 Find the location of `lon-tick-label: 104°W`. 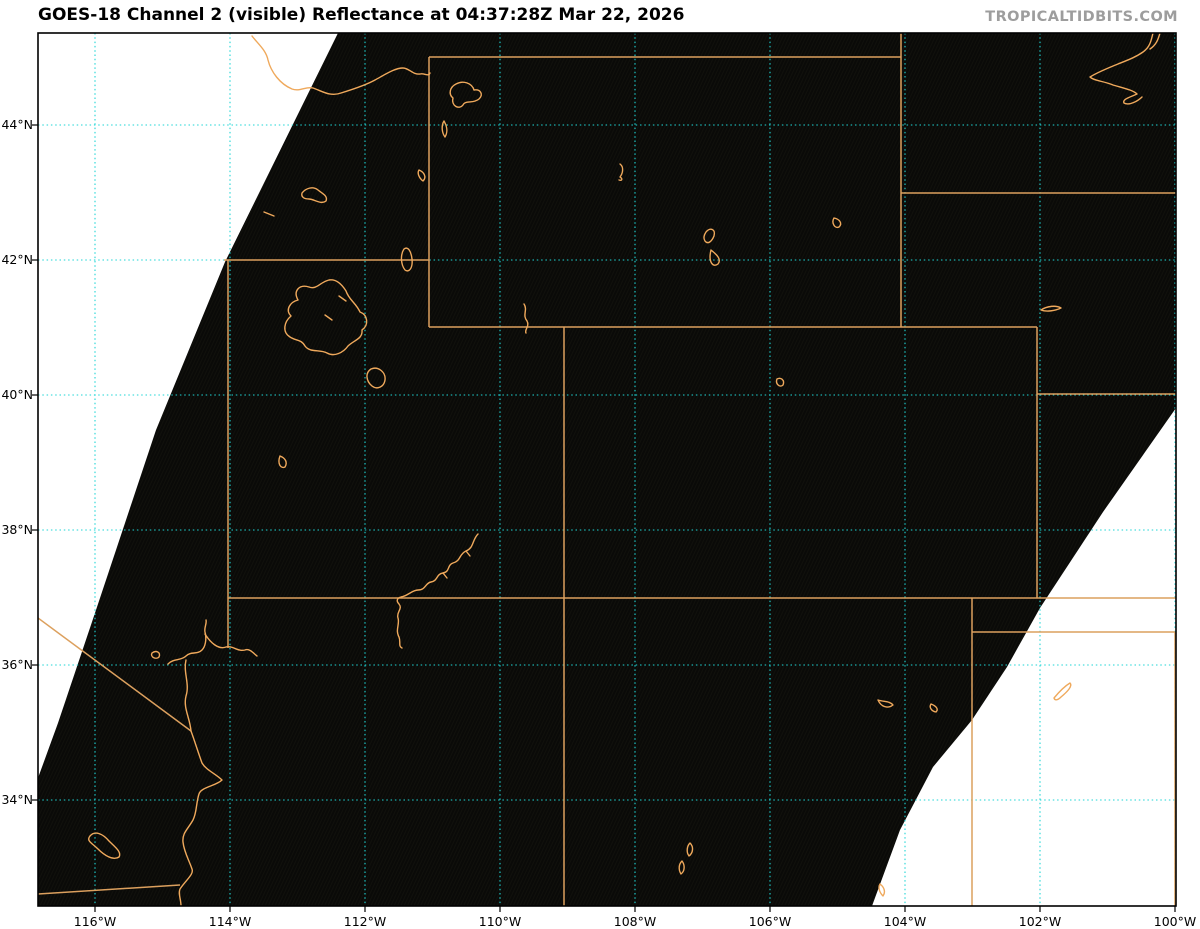

lon-tick-label: 104°W is located at coordinates (905, 921).